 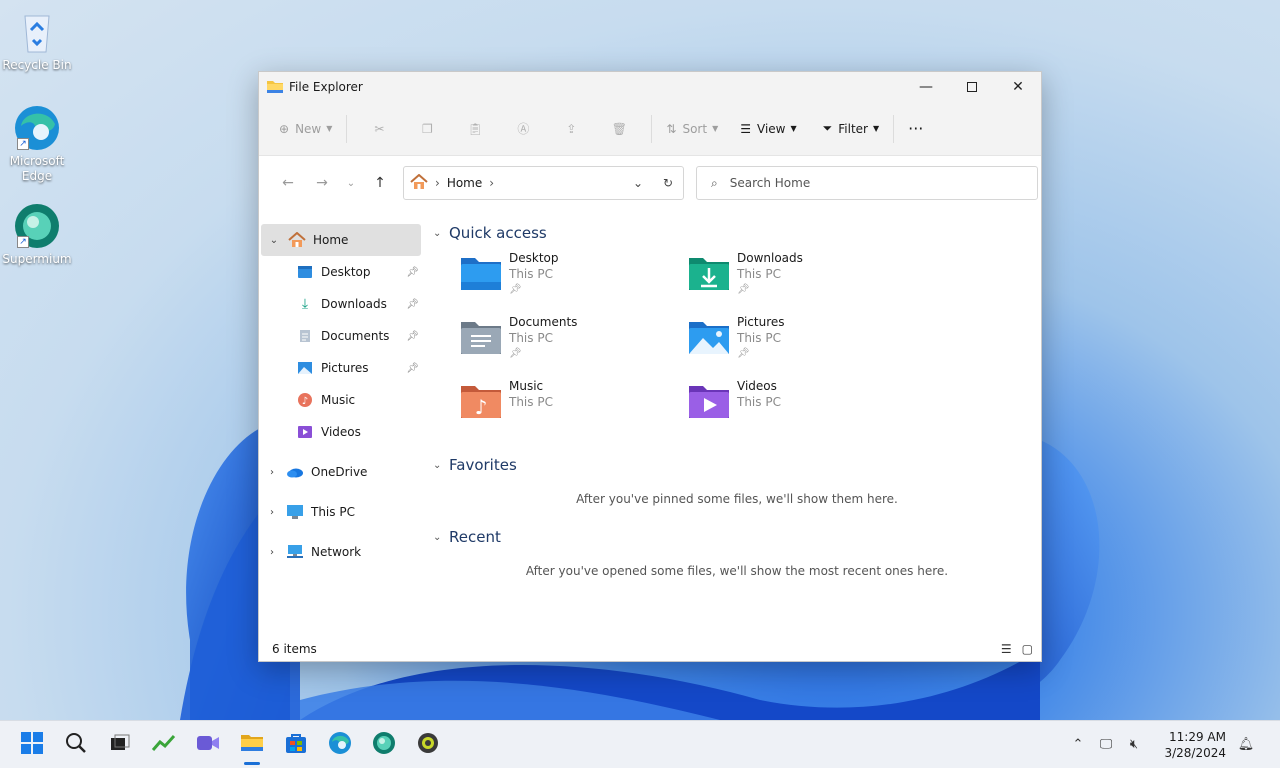 What do you see at coordinates (305, 336) in the screenshot?
I see `document-icon` at bounding box center [305, 336].